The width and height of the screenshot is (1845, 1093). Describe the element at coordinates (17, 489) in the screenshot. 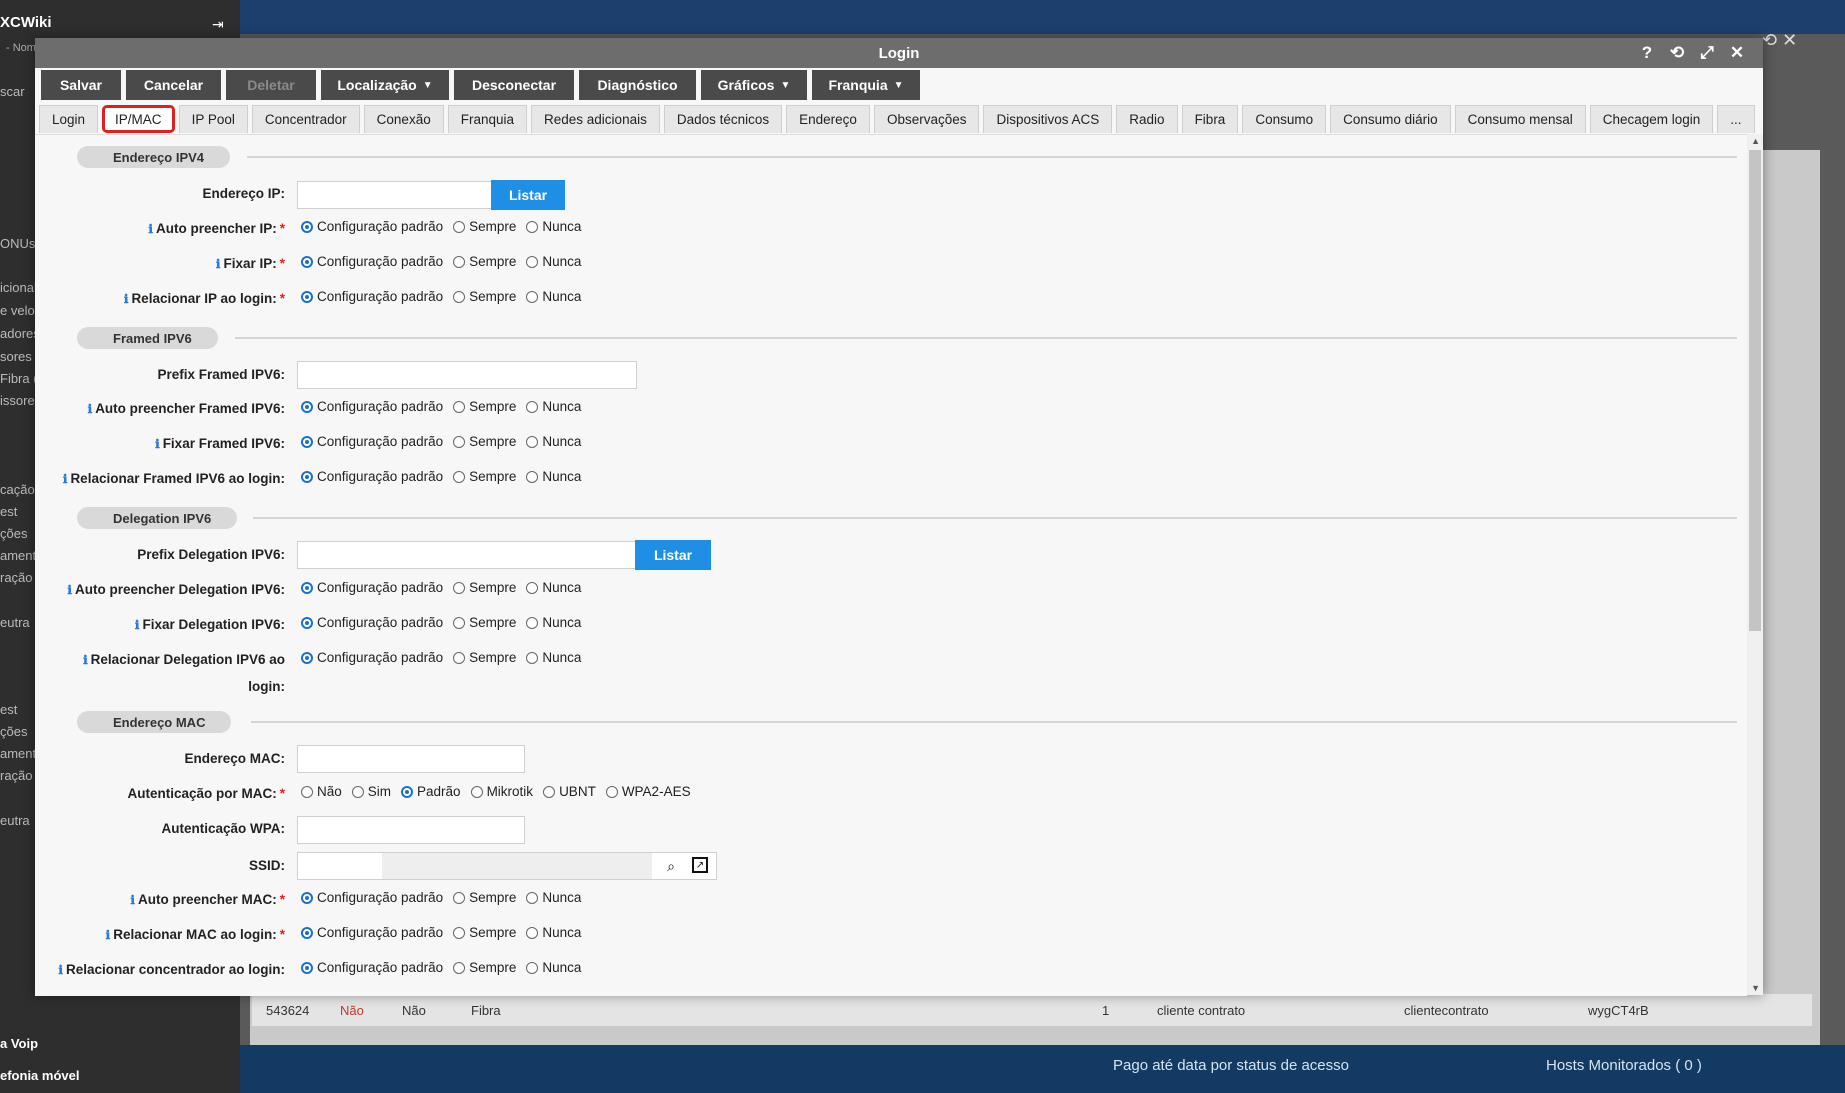

I see `sidebar-item: cação` at that location.